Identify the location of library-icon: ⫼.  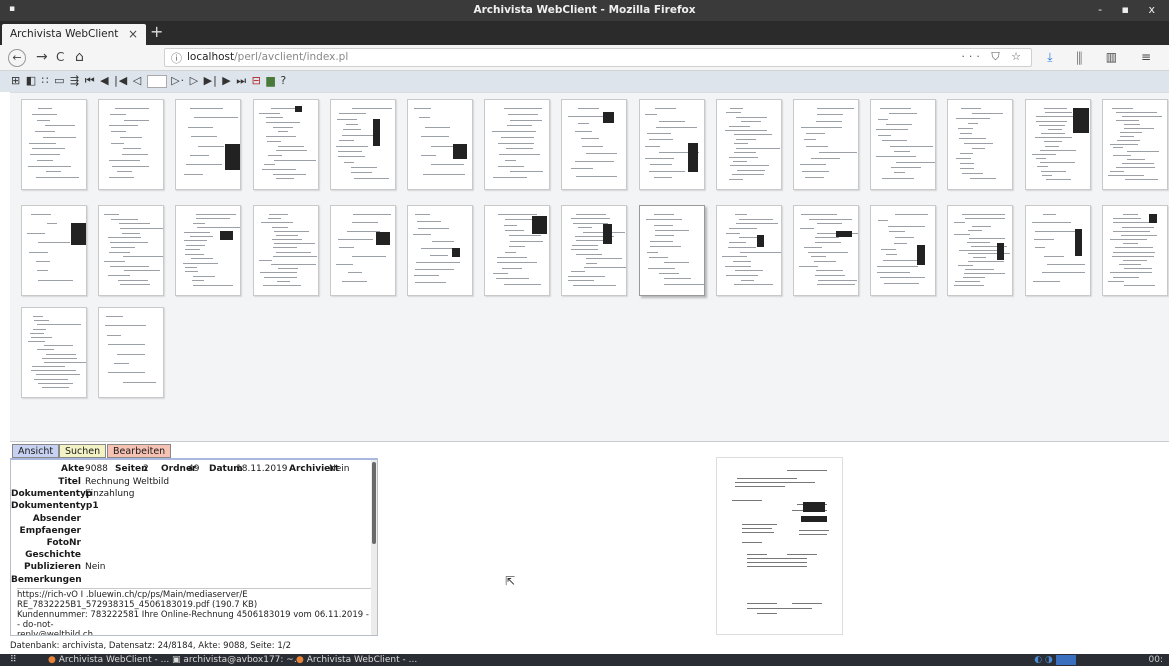
(1084, 57).